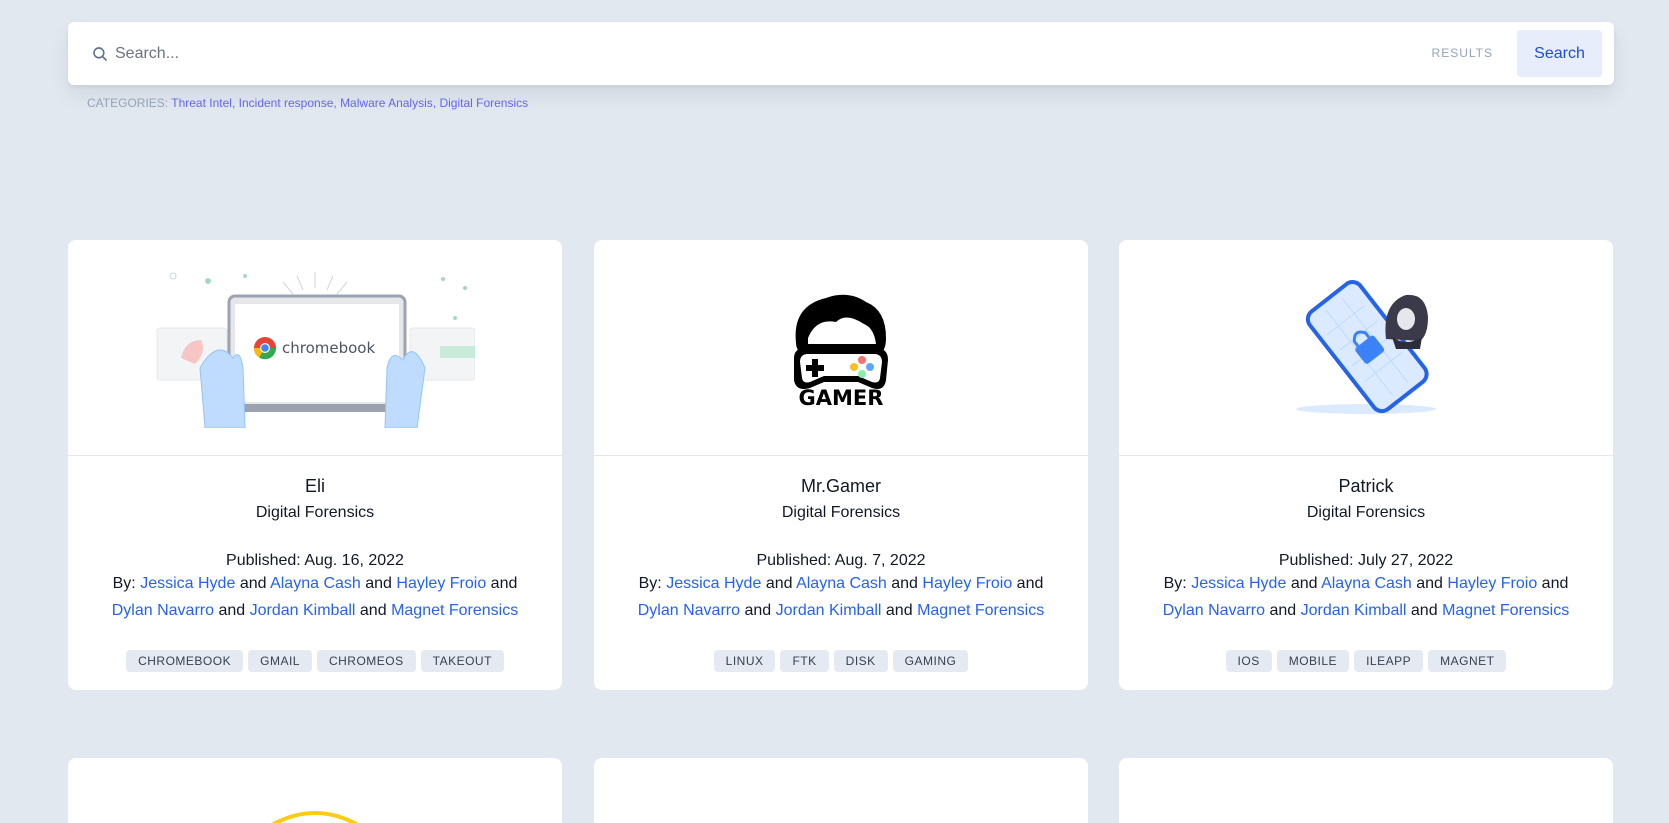  What do you see at coordinates (1366, 560) in the screenshot?
I see `card-published-date: Published: July 27, 2022` at bounding box center [1366, 560].